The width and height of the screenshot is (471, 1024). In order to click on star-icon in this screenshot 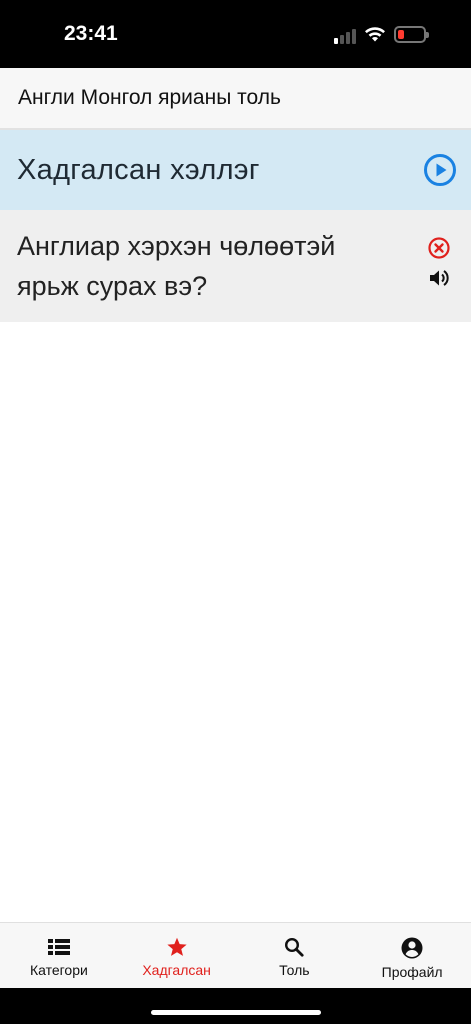, I will do `click(176, 946)`.